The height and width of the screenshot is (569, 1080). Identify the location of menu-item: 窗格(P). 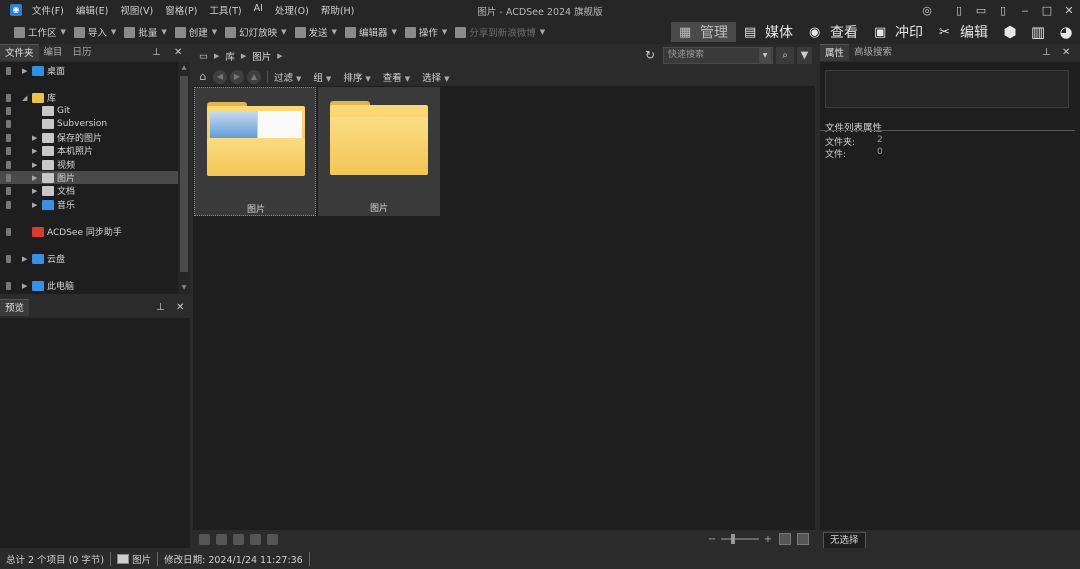
(181, 10).